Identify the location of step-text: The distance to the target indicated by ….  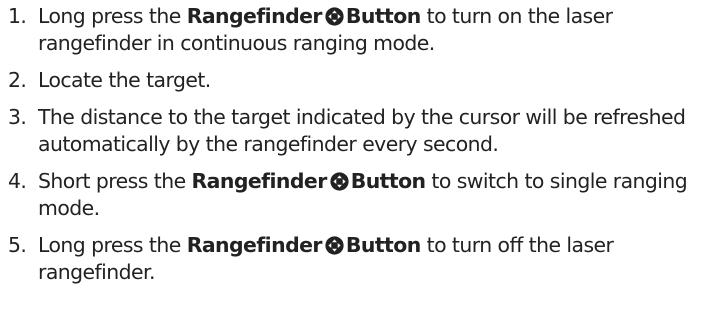
(362, 130).